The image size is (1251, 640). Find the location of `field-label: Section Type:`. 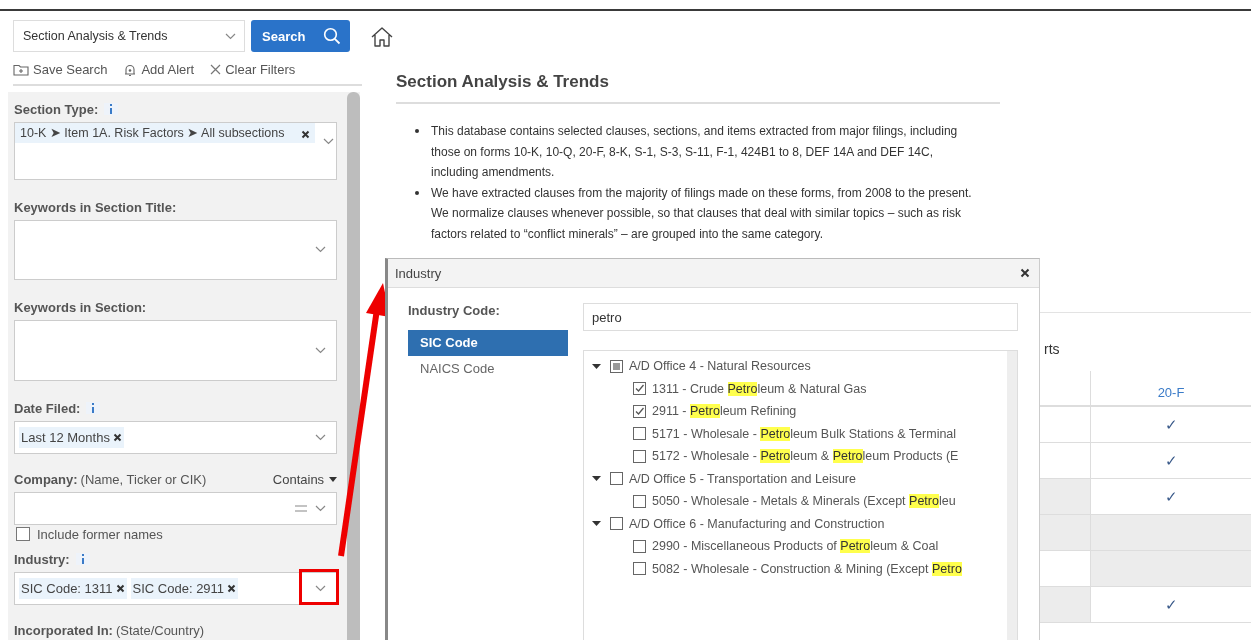

field-label: Section Type: is located at coordinates (56, 109).